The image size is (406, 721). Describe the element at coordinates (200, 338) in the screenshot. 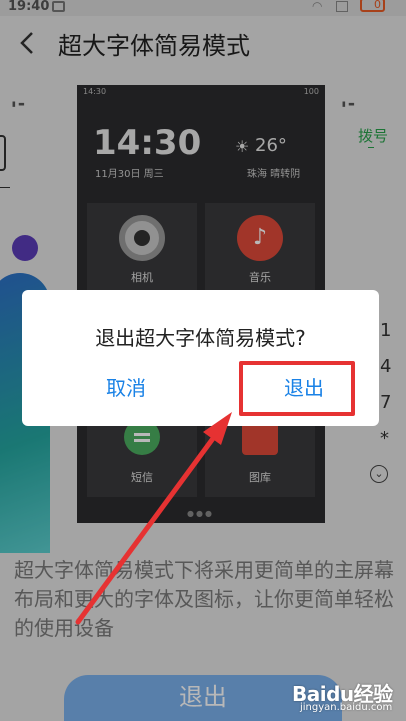

I see `dialog-title: 退出超大字体简易模式?` at that location.